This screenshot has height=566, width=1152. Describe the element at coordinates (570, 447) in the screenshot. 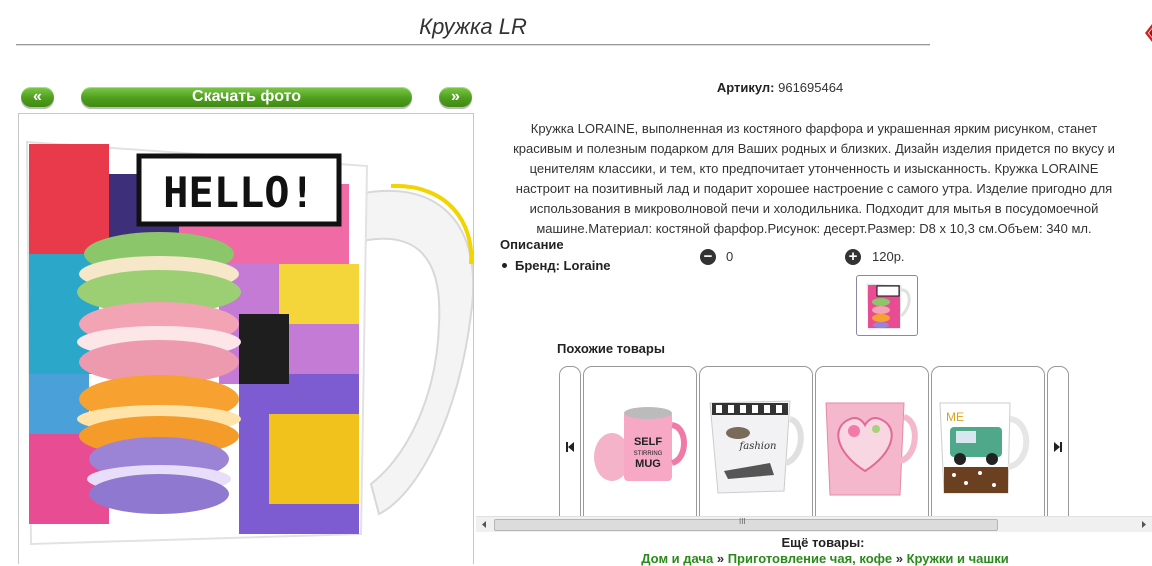

I see `skip-prev-icon` at that location.